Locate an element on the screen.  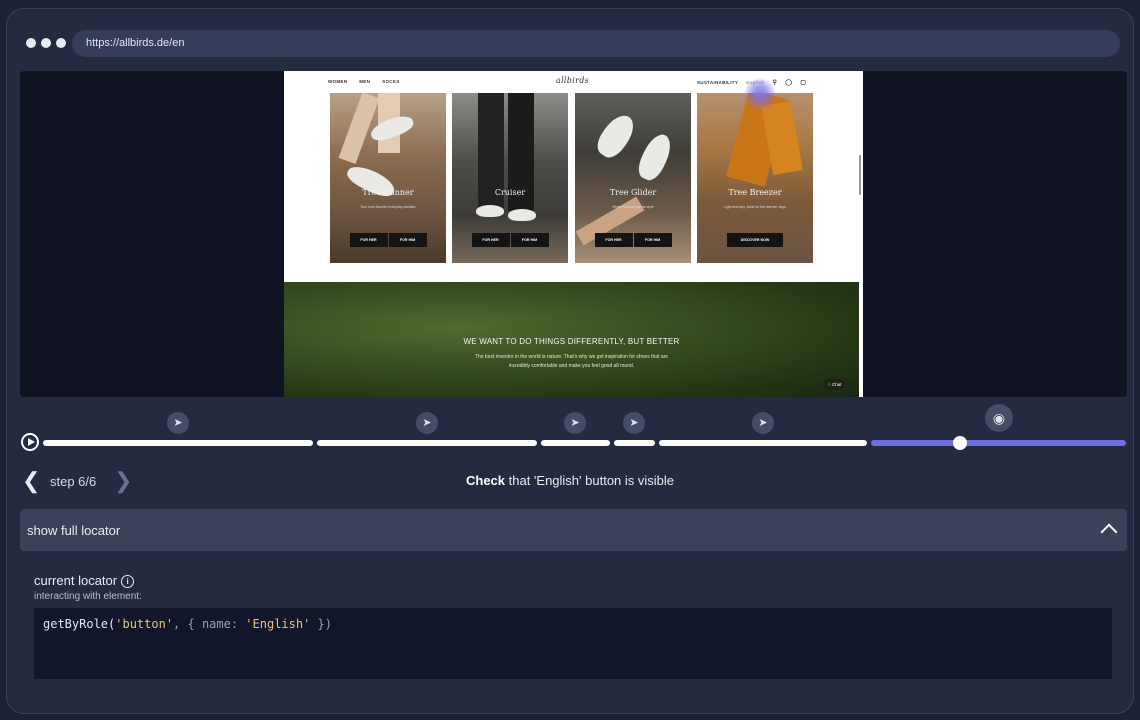
product-title: Cruiser is located at coordinates (510, 192).